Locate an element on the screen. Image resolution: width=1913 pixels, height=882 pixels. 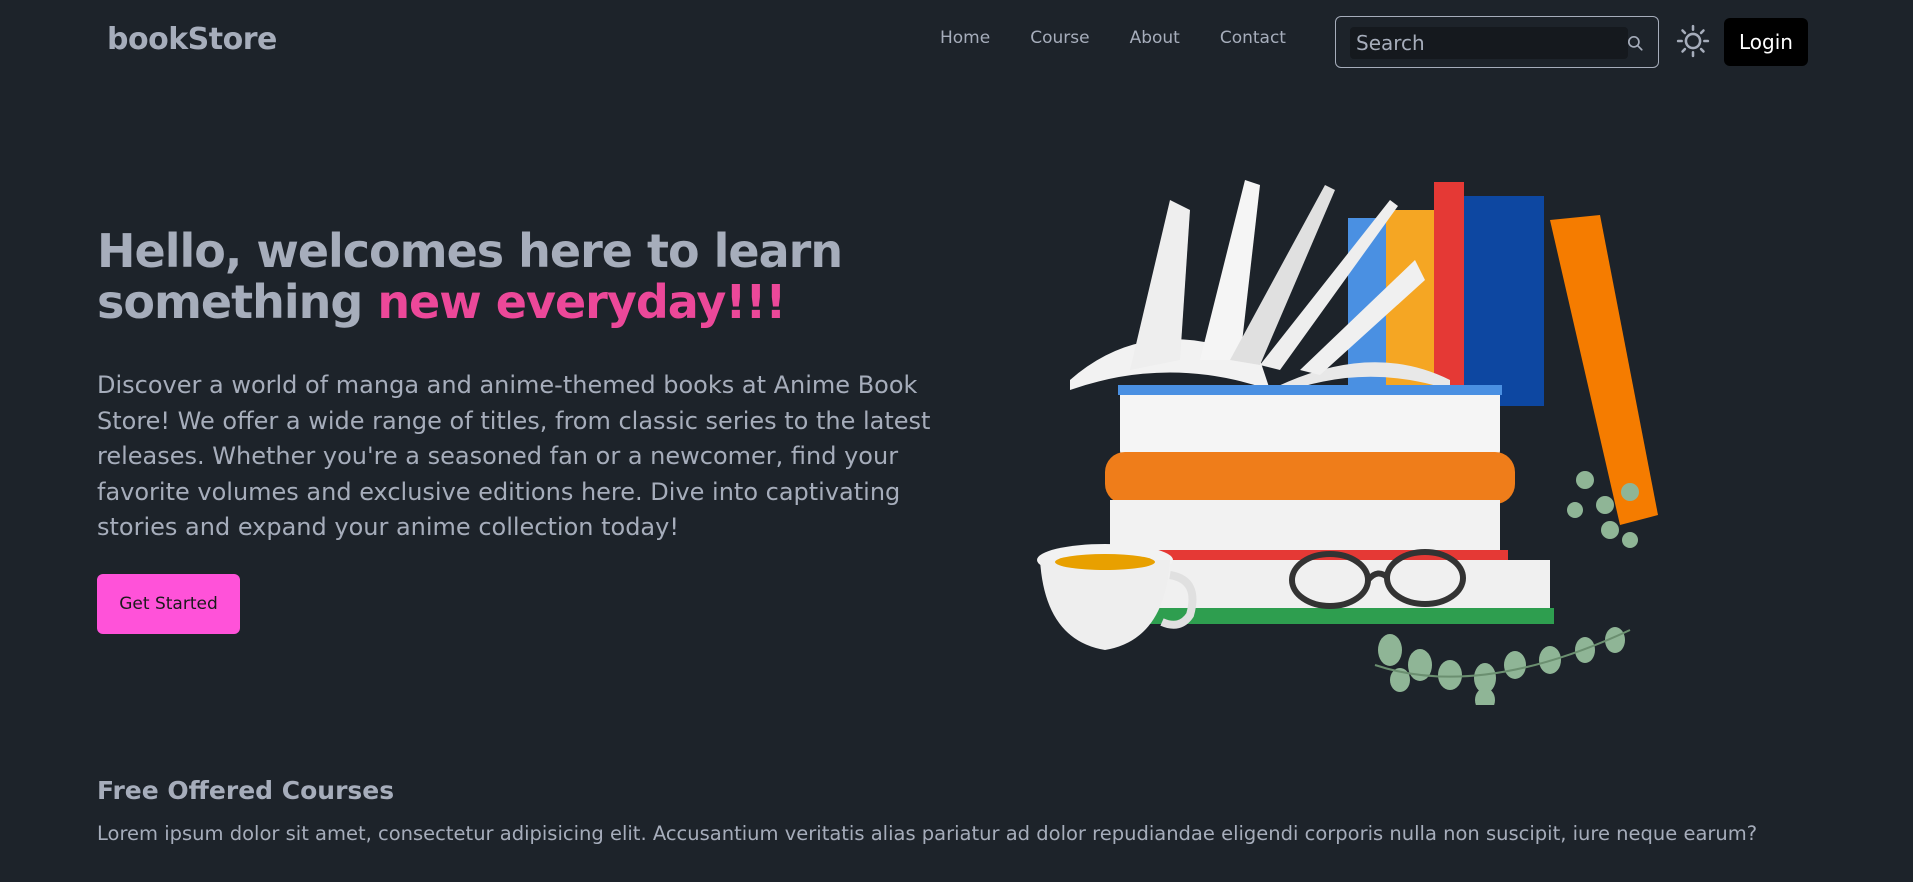
brand-logo: bookStore is located at coordinates (192, 39).